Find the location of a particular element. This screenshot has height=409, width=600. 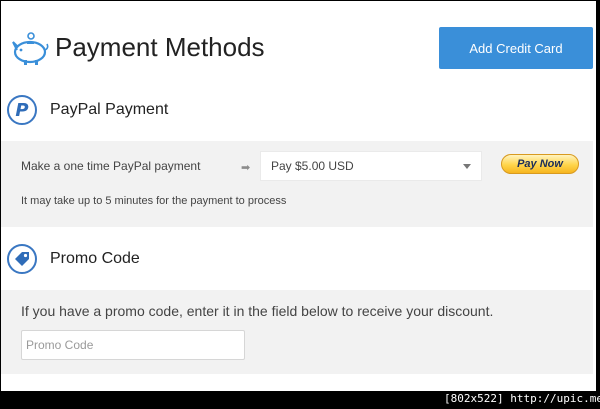

add-credit-card-button: Add Credit Card is located at coordinates (516, 48).